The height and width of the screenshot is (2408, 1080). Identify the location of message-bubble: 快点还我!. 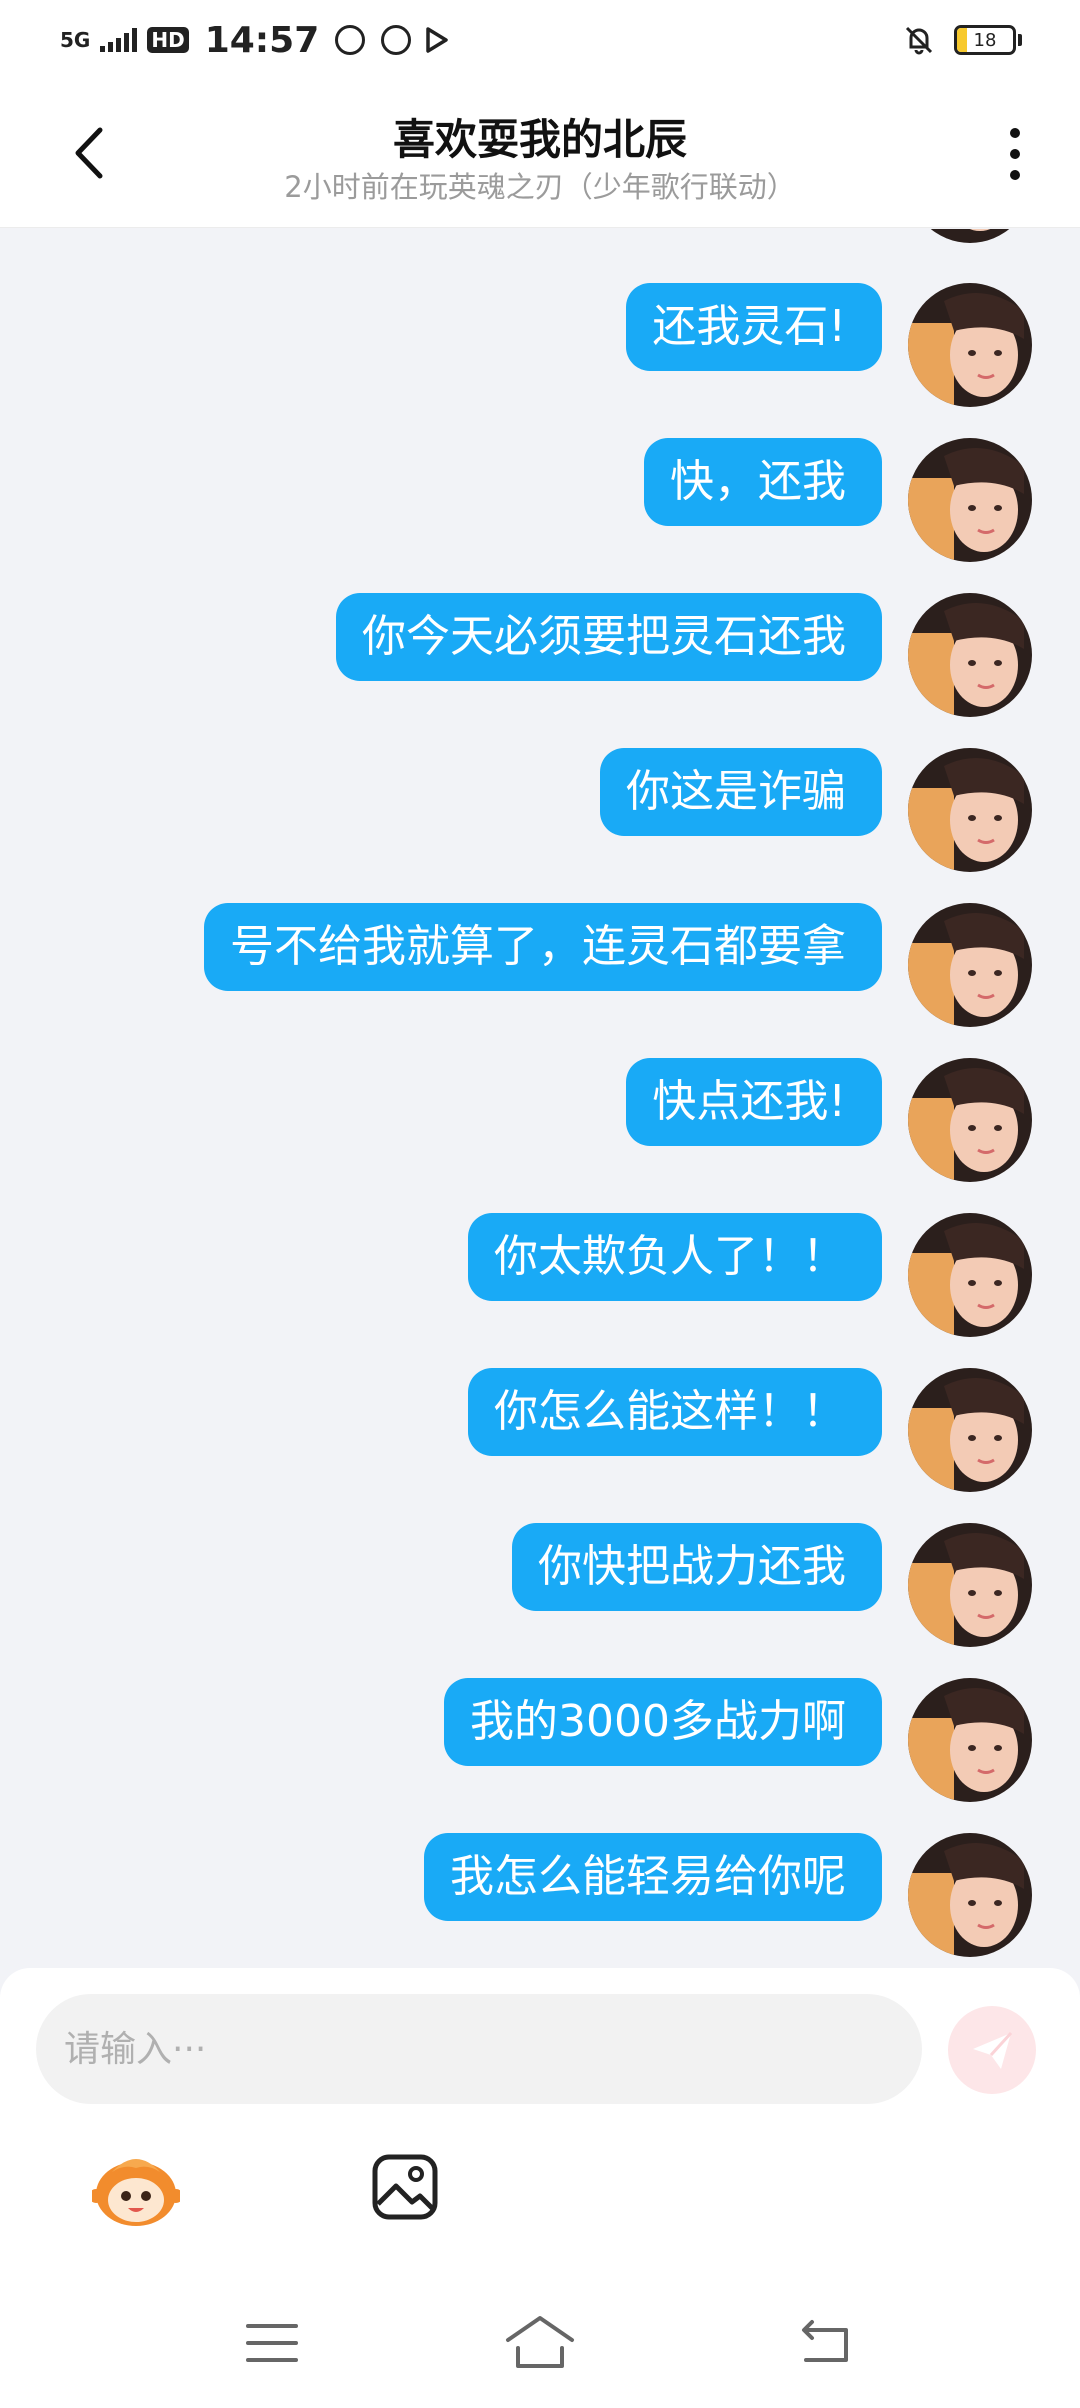
(754, 1102).